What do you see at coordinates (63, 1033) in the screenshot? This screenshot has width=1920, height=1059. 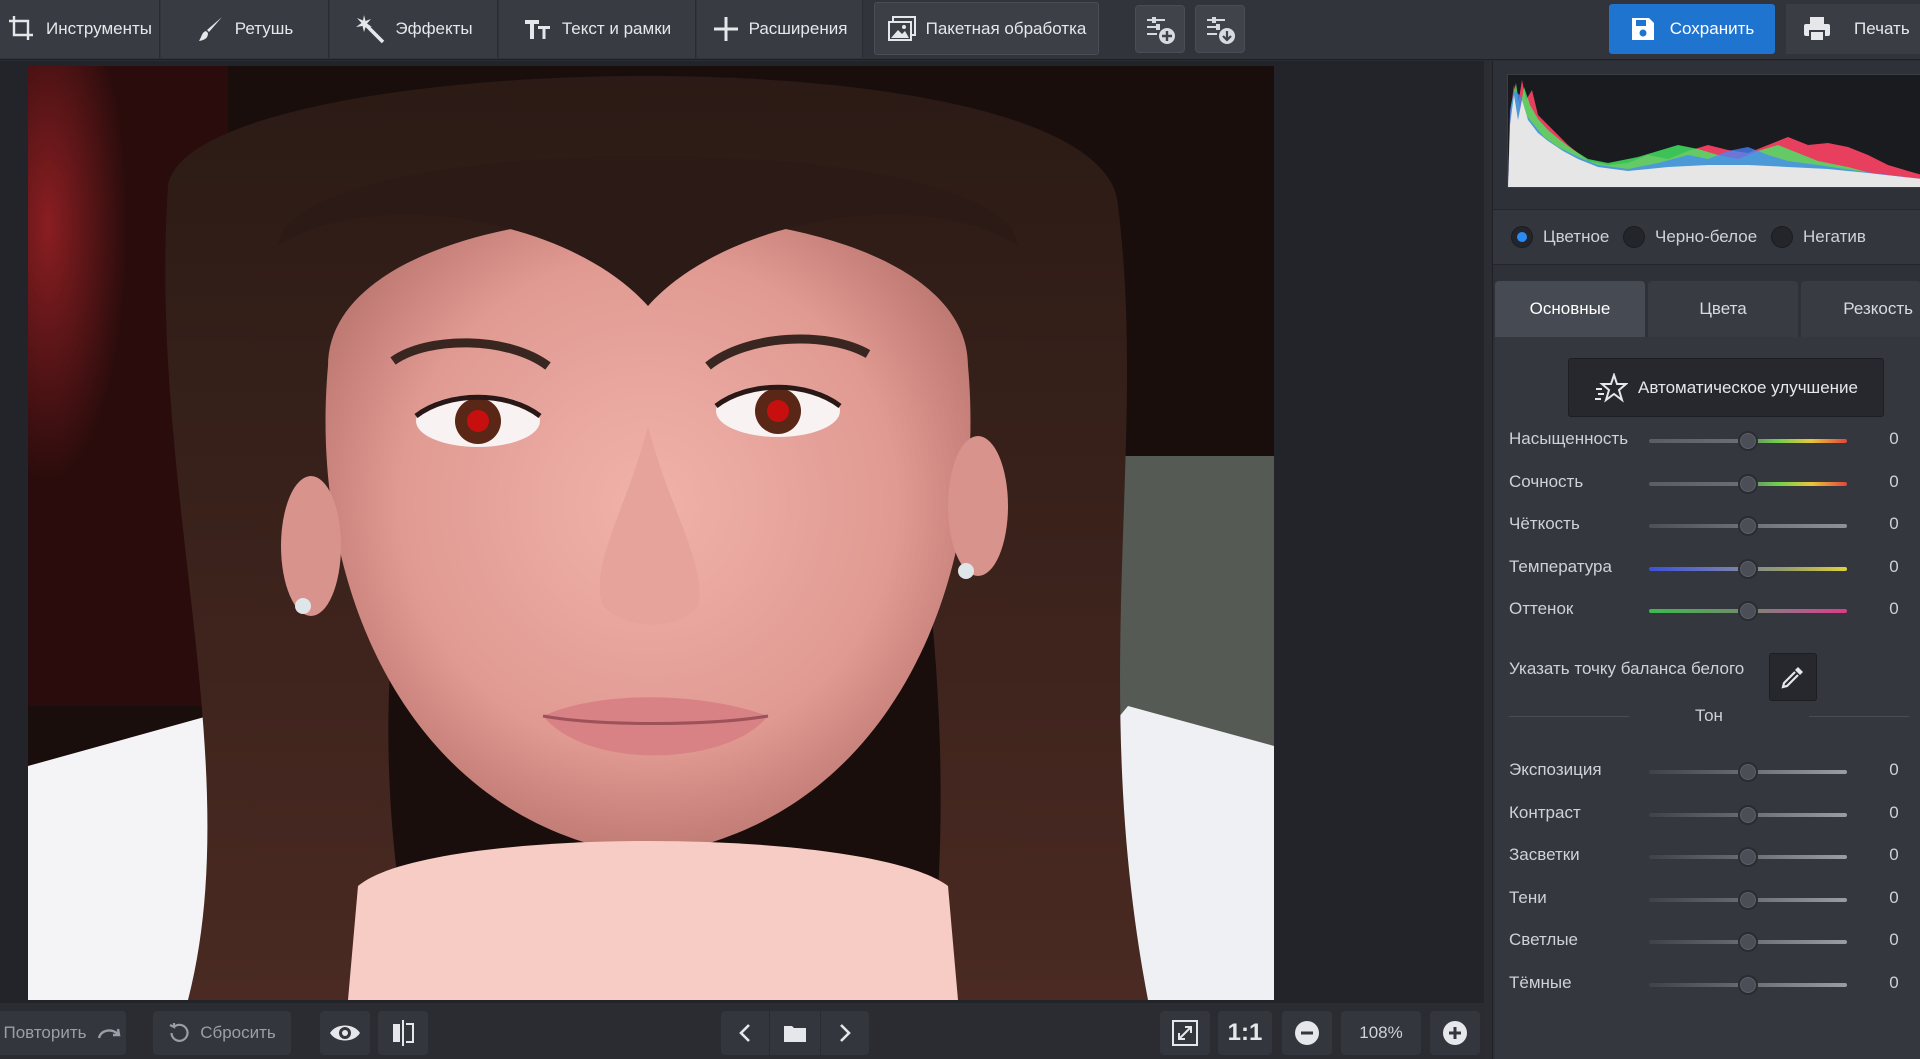 I see `redo-button: Повторить` at bounding box center [63, 1033].